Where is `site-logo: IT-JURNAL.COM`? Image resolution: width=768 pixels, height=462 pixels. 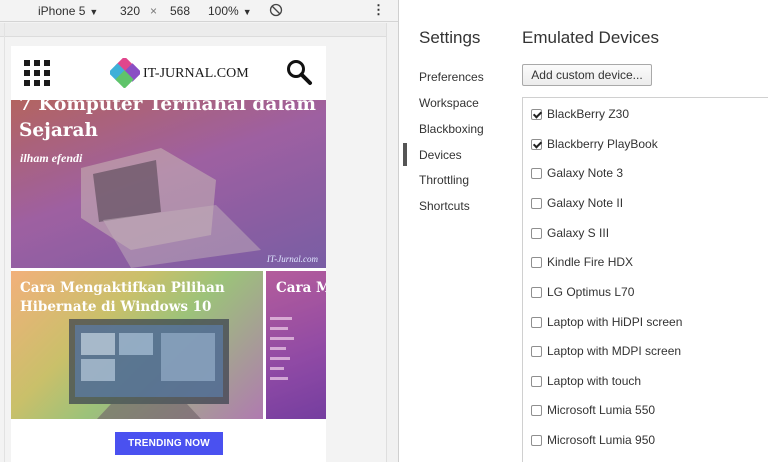 site-logo: IT-JURNAL.COM is located at coordinates (179, 73).